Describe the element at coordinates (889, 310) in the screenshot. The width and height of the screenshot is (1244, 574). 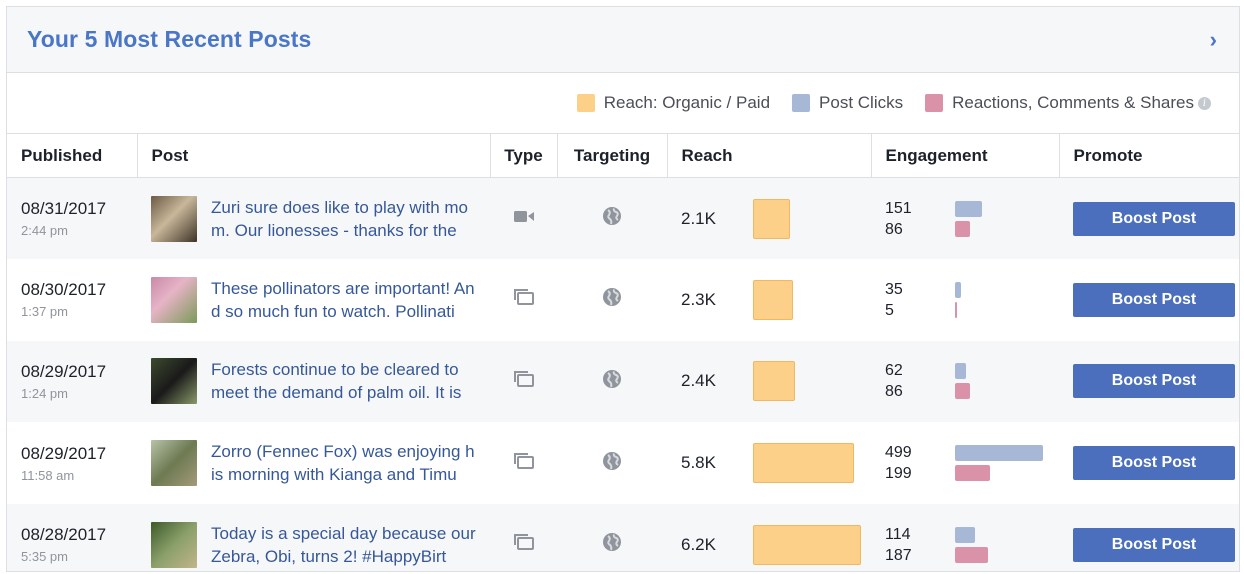
I see `reactions-count: 5` at that location.